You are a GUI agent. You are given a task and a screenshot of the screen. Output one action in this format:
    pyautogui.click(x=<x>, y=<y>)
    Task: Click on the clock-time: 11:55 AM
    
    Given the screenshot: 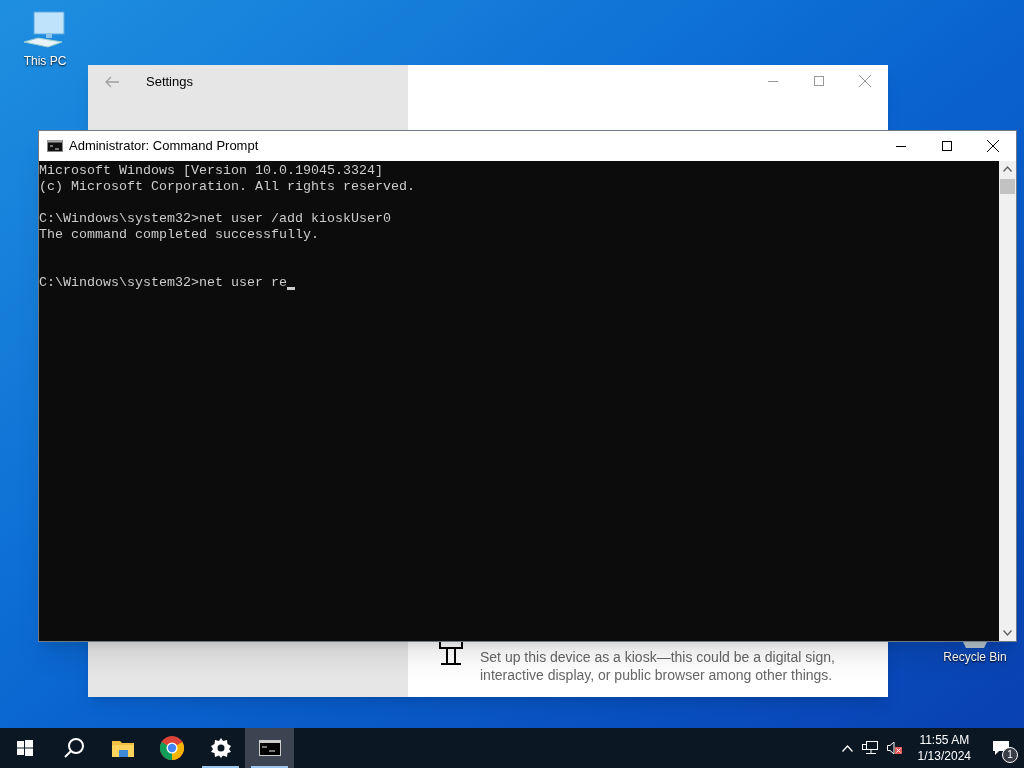 What is the action you would take?
    pyautogui.click(x=944, y=740)
    